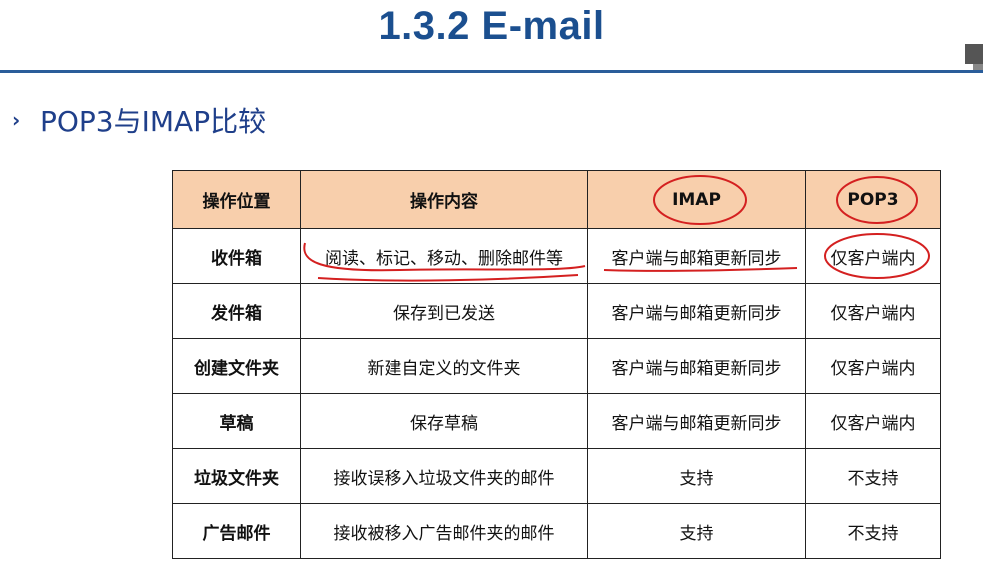 The height and width of the screenshot is (578, 983). What do you see at coordinates (444, 311) in the screenshot?
I see `row-operation: 保存到已发送` at bounding box center [444, 311].